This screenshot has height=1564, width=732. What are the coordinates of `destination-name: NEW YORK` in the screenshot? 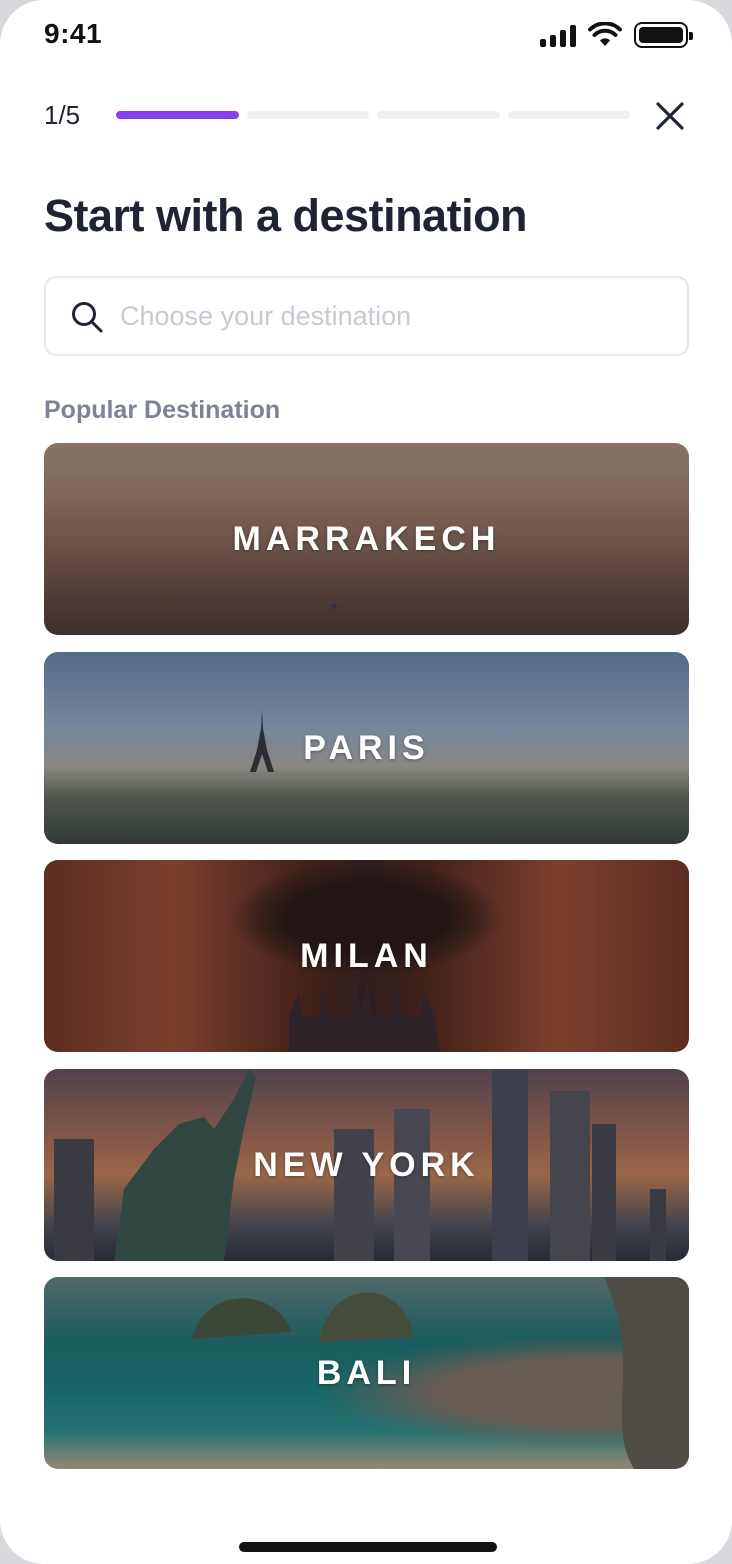 It's located at (366, 1164).